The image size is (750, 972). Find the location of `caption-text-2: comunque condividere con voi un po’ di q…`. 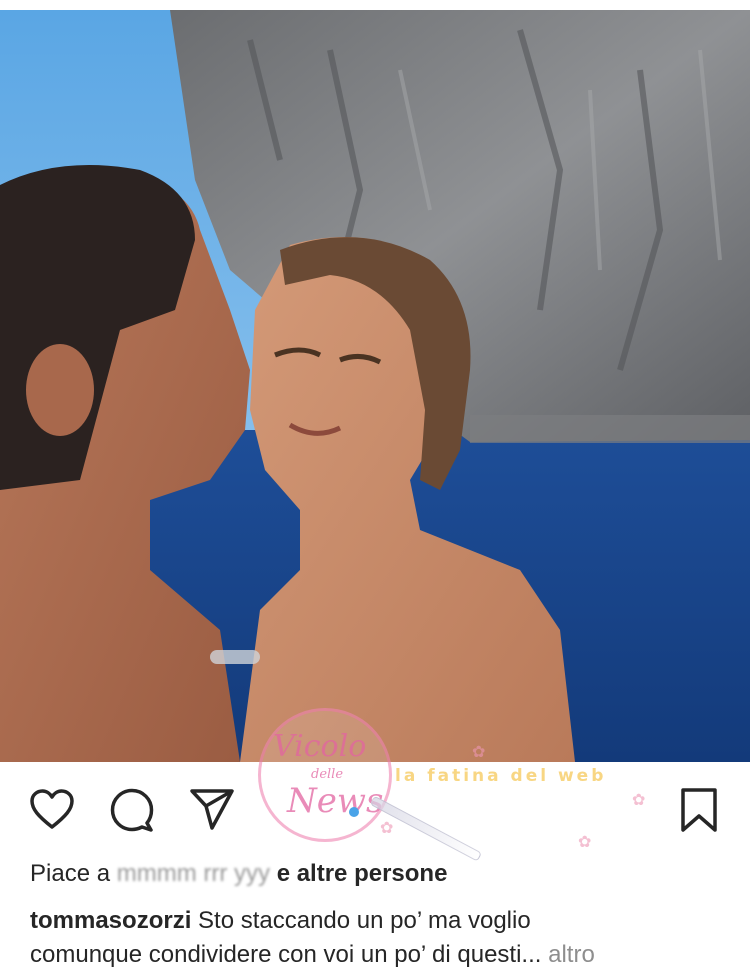

caption-text-2: comunque condividere con voi un po’ di q… is located at coordinates (286, 954).